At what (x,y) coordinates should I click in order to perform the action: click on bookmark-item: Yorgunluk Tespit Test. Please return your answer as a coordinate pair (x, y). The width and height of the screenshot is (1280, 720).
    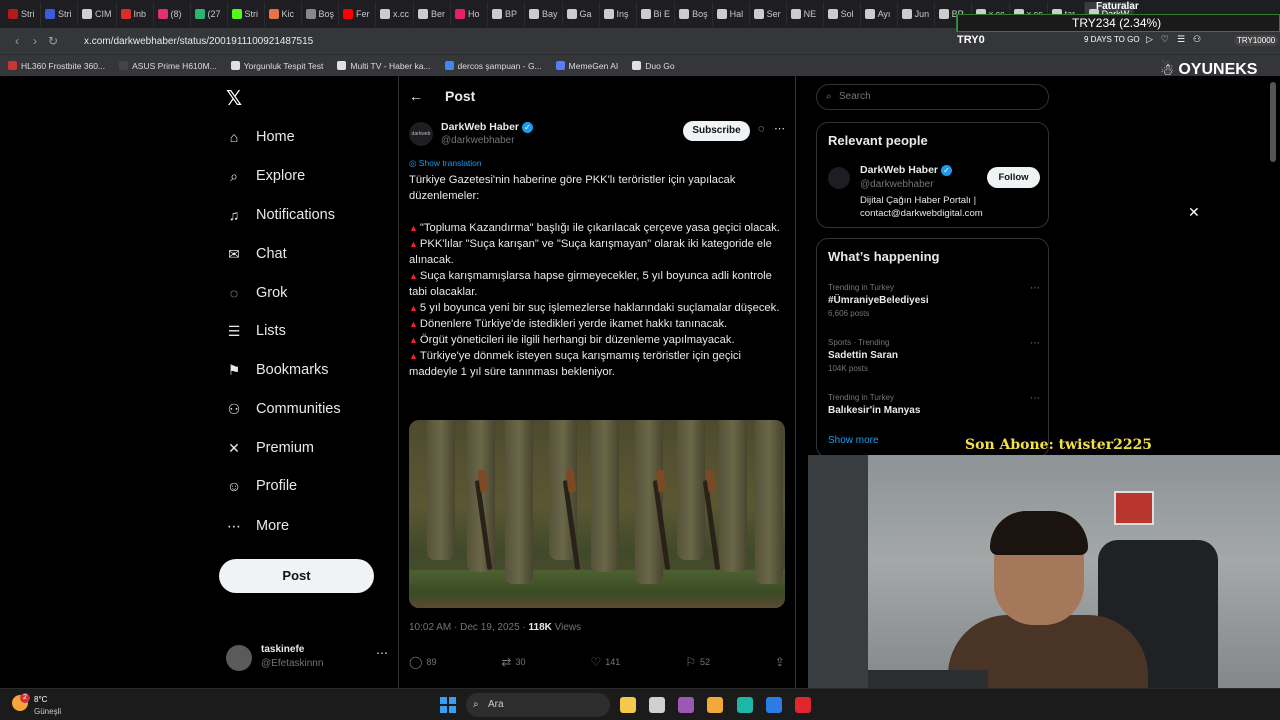
    Looking at the image, I should click on (276, 66).